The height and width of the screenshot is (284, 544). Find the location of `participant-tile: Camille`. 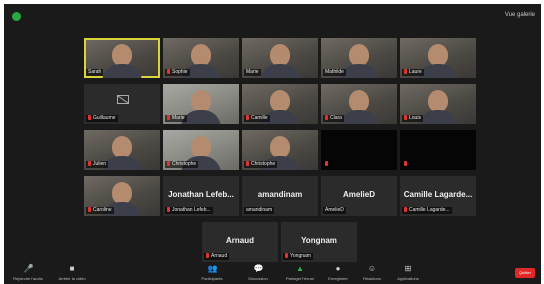

participant-tile: Camille is located at coordinates (280, 104).